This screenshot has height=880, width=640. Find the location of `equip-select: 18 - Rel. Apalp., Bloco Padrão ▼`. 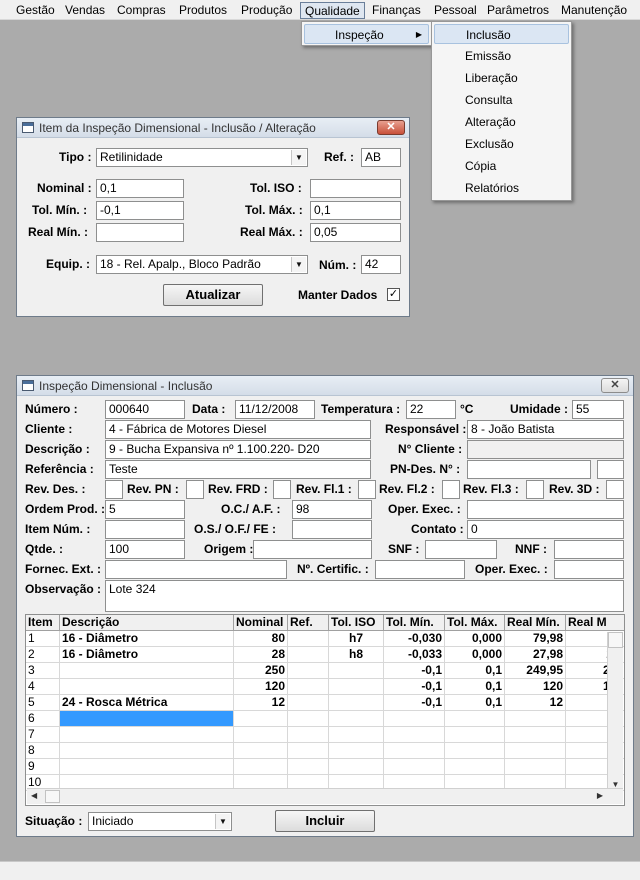

equip-select: 18 - Rel. Apalp., Bloco Padrão ▼ is located at coordinates (202, 264).